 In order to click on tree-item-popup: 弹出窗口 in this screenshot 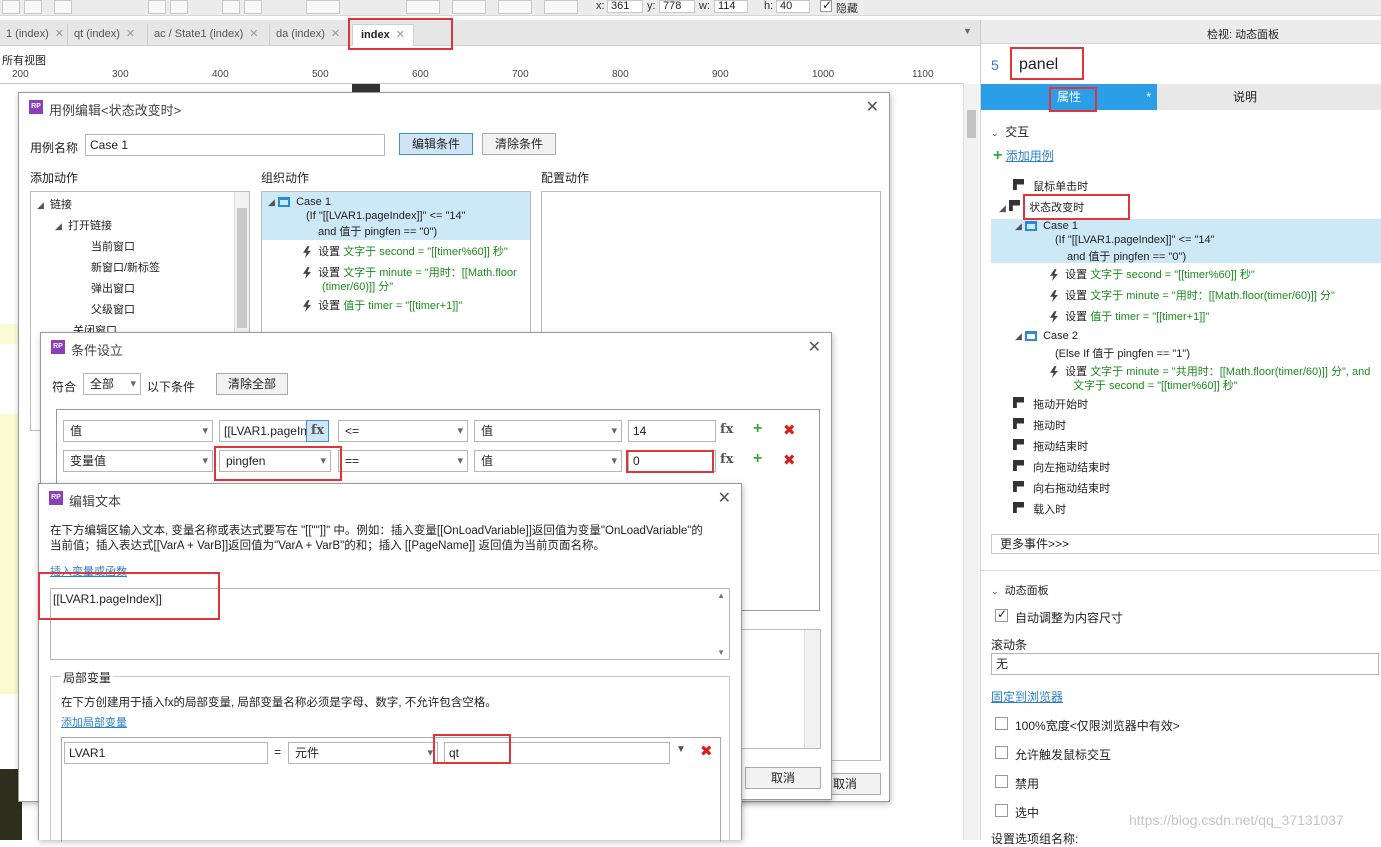, I will do `click(113, 288)`.